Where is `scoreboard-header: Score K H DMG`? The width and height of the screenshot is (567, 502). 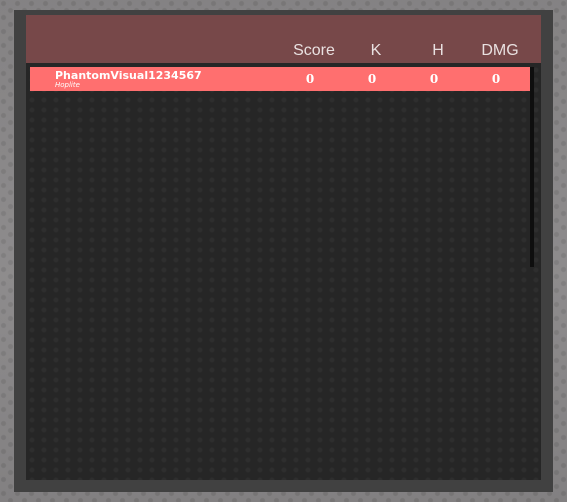 scoreboard-header: Score K H DMG is located at coordinates (283, 39).